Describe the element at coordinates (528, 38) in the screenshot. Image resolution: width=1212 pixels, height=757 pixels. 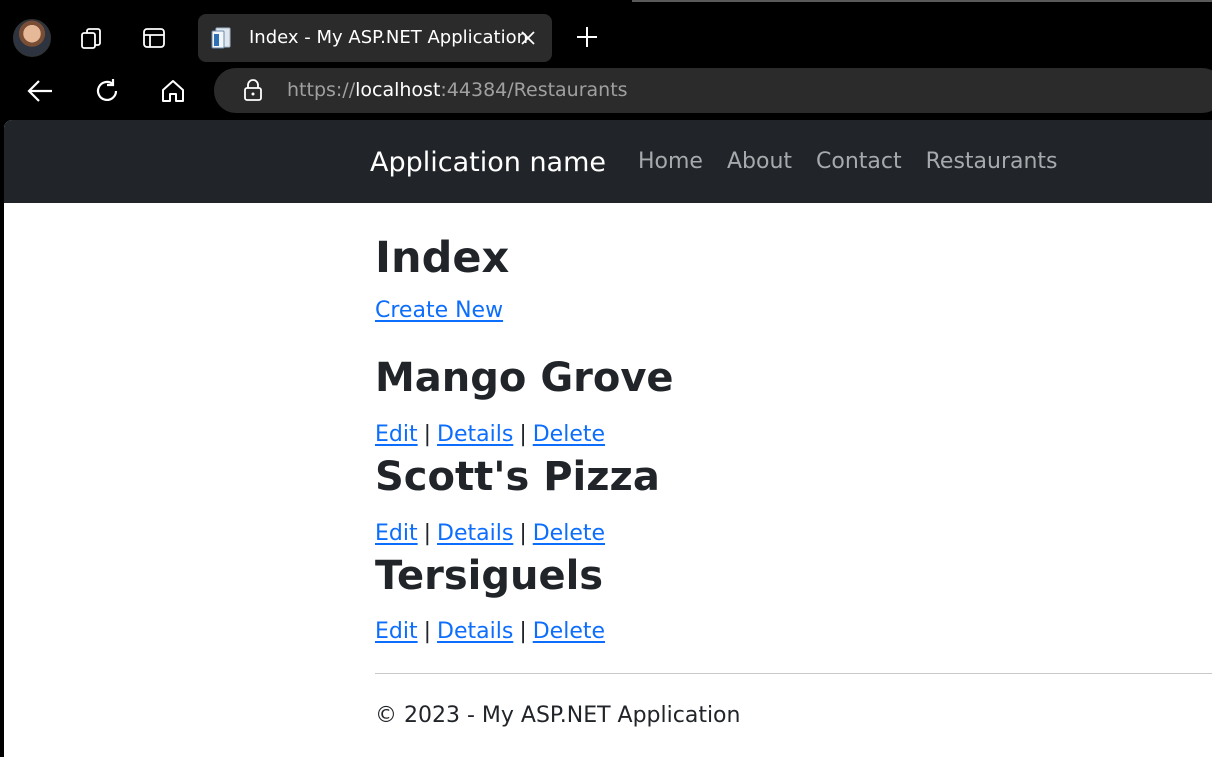
I see `close-icon` at that location.